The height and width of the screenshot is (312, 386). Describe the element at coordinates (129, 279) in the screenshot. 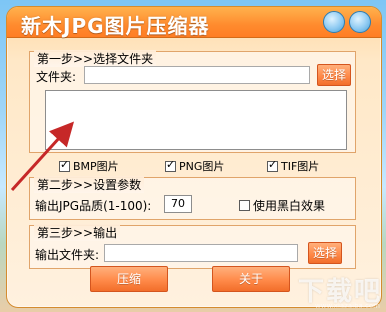

I see `compress-button: 压缩` at that location.